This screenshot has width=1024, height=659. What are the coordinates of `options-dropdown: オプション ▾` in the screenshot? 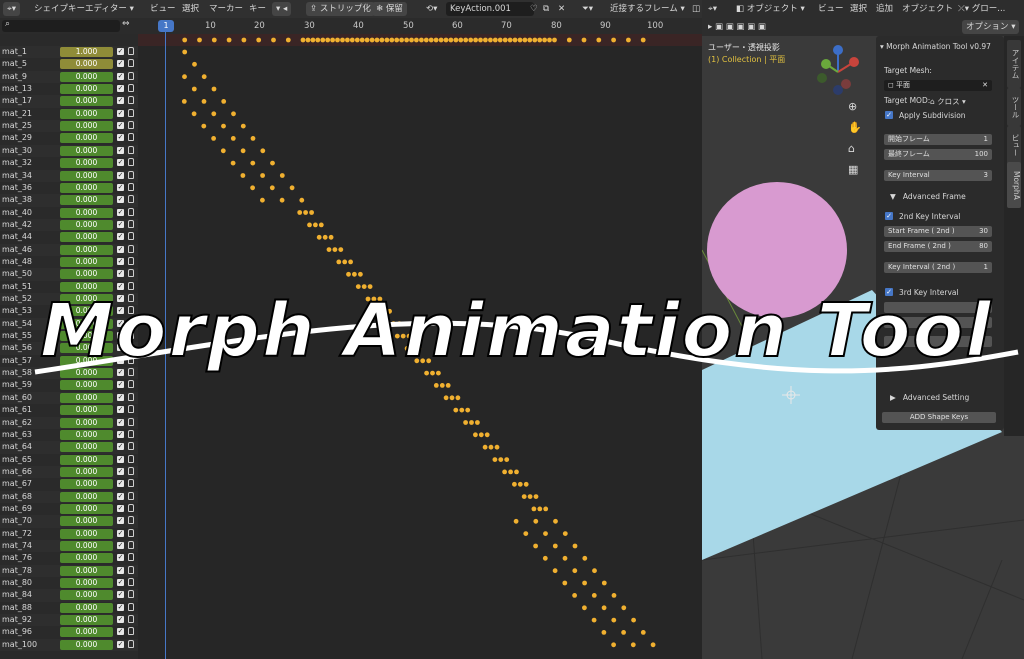 It's located at (991, 27).